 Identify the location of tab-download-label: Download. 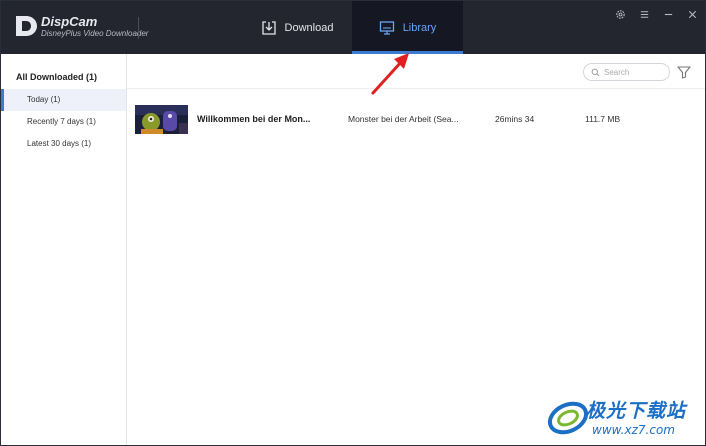
(309, 27).